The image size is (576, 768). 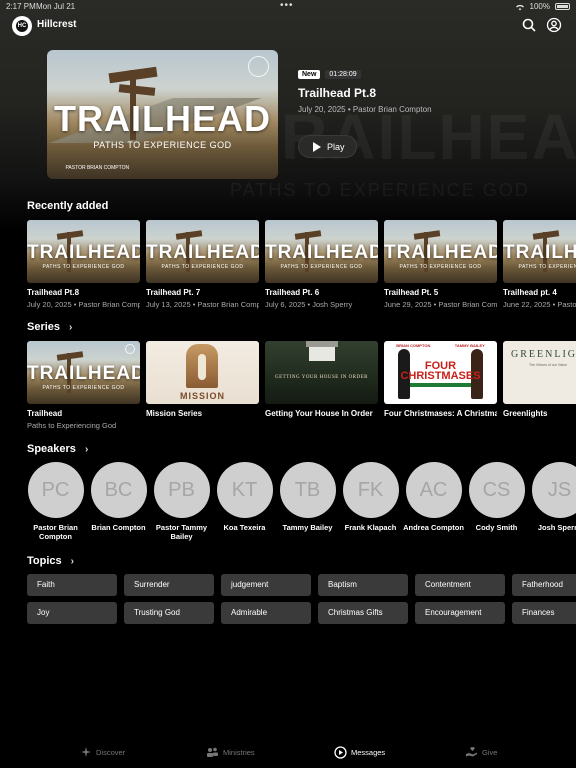 What do you see at coordinates (519, 7) in the screenshot?
I see `wifi-icon` at bounding box center [519, 7].